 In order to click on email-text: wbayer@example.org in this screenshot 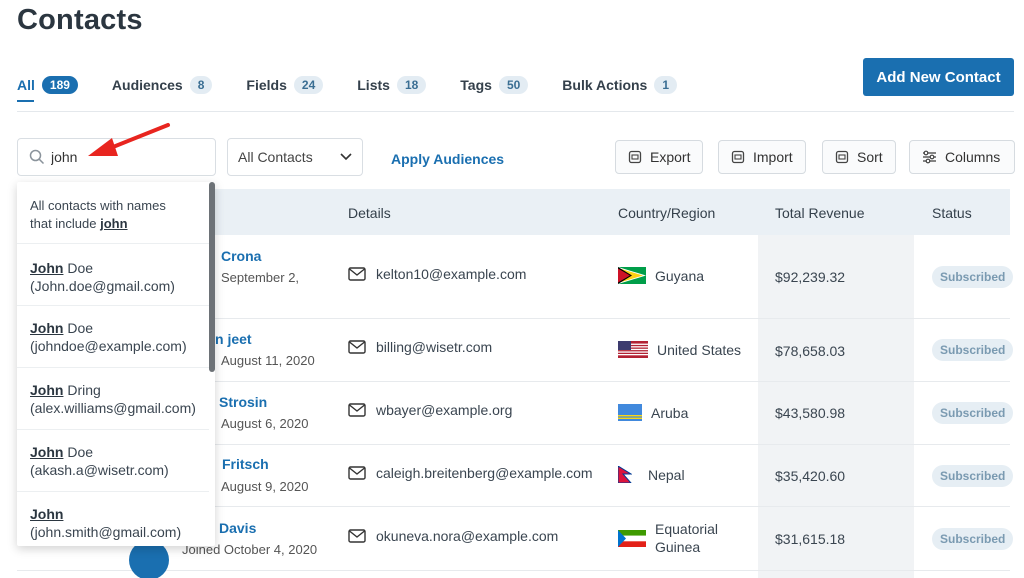, I will do `click(444, 410)`.